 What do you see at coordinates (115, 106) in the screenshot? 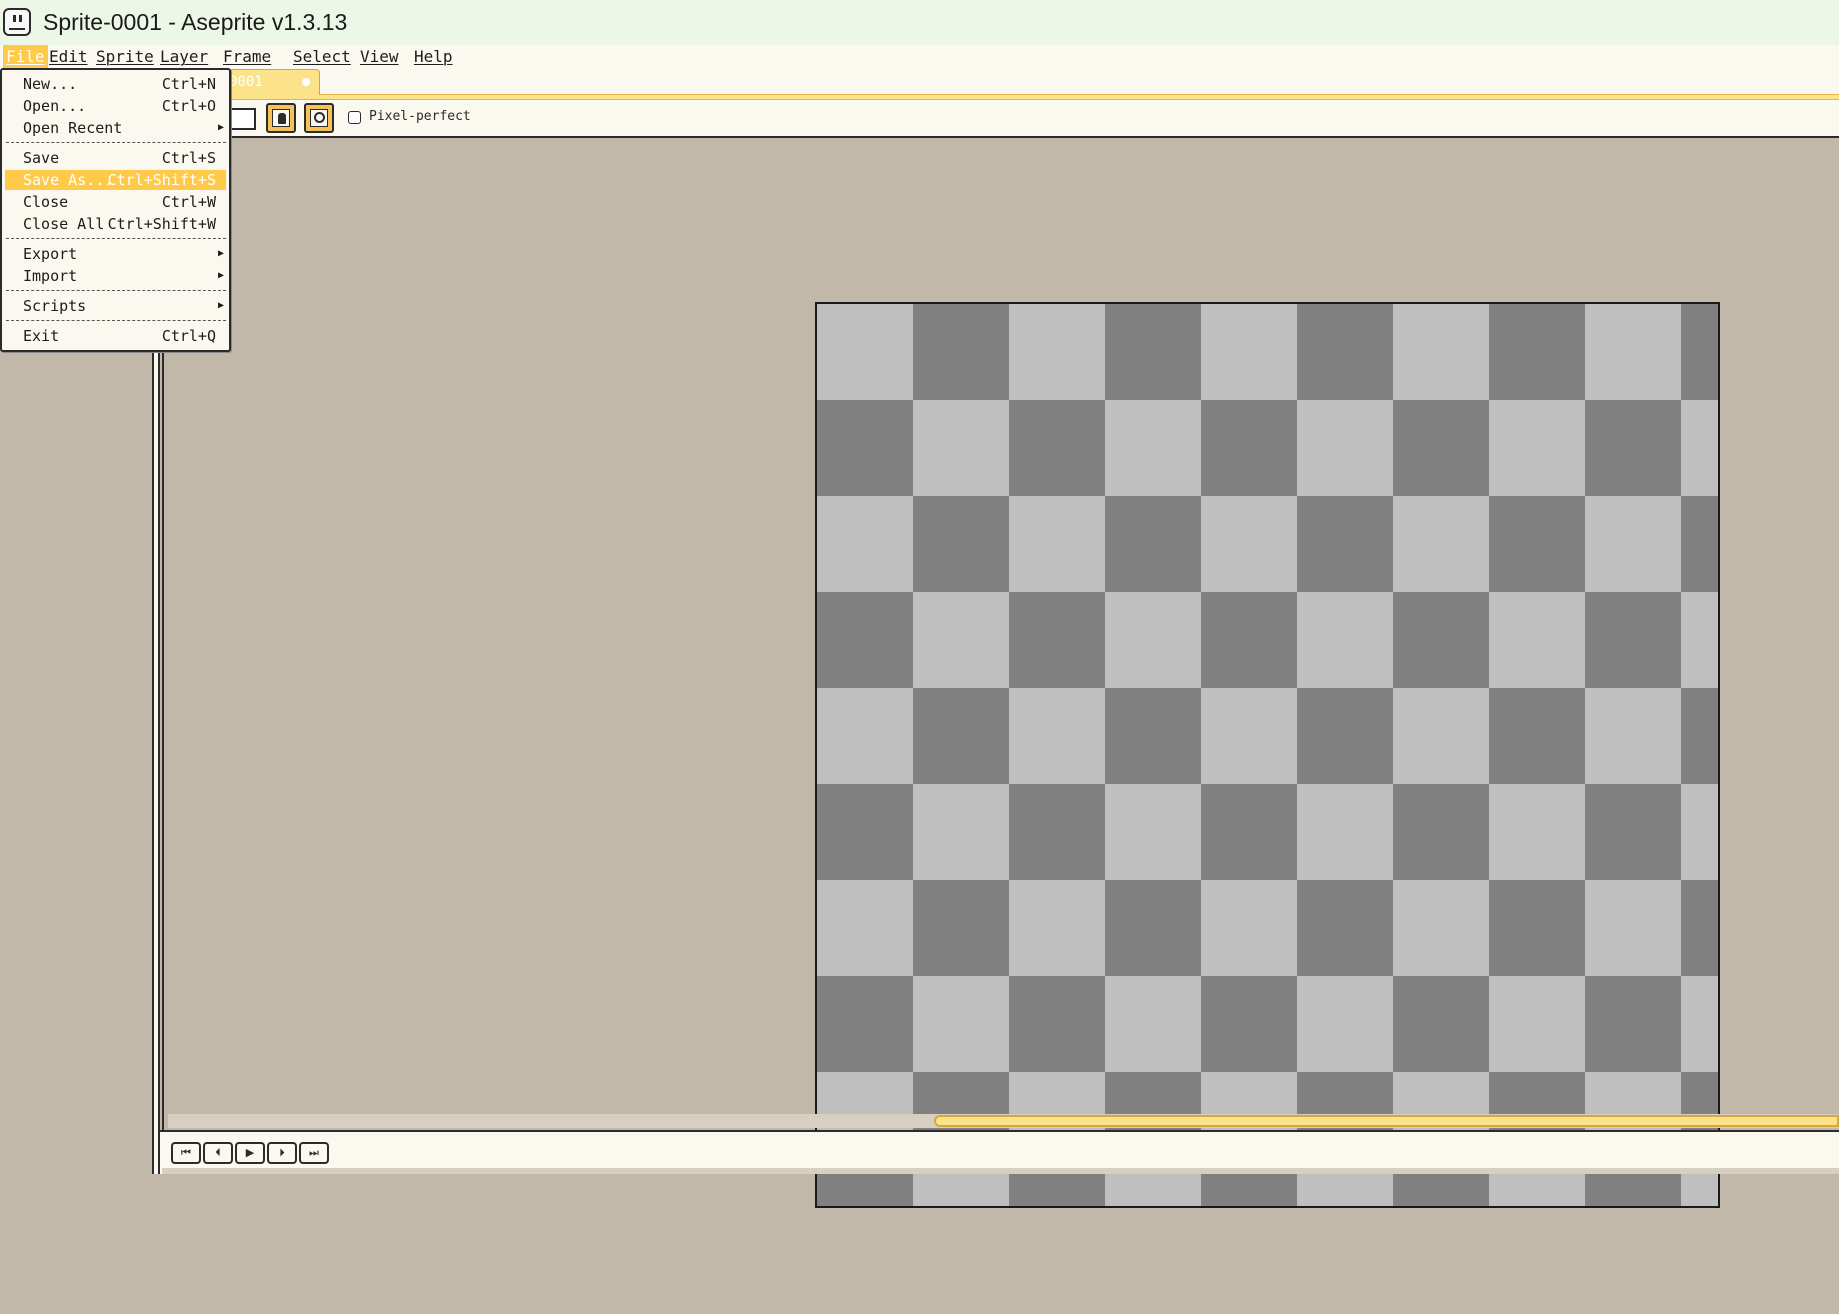
I see `menu-item-open: Open... Ctrl+O` at bounding box center [115, 106].